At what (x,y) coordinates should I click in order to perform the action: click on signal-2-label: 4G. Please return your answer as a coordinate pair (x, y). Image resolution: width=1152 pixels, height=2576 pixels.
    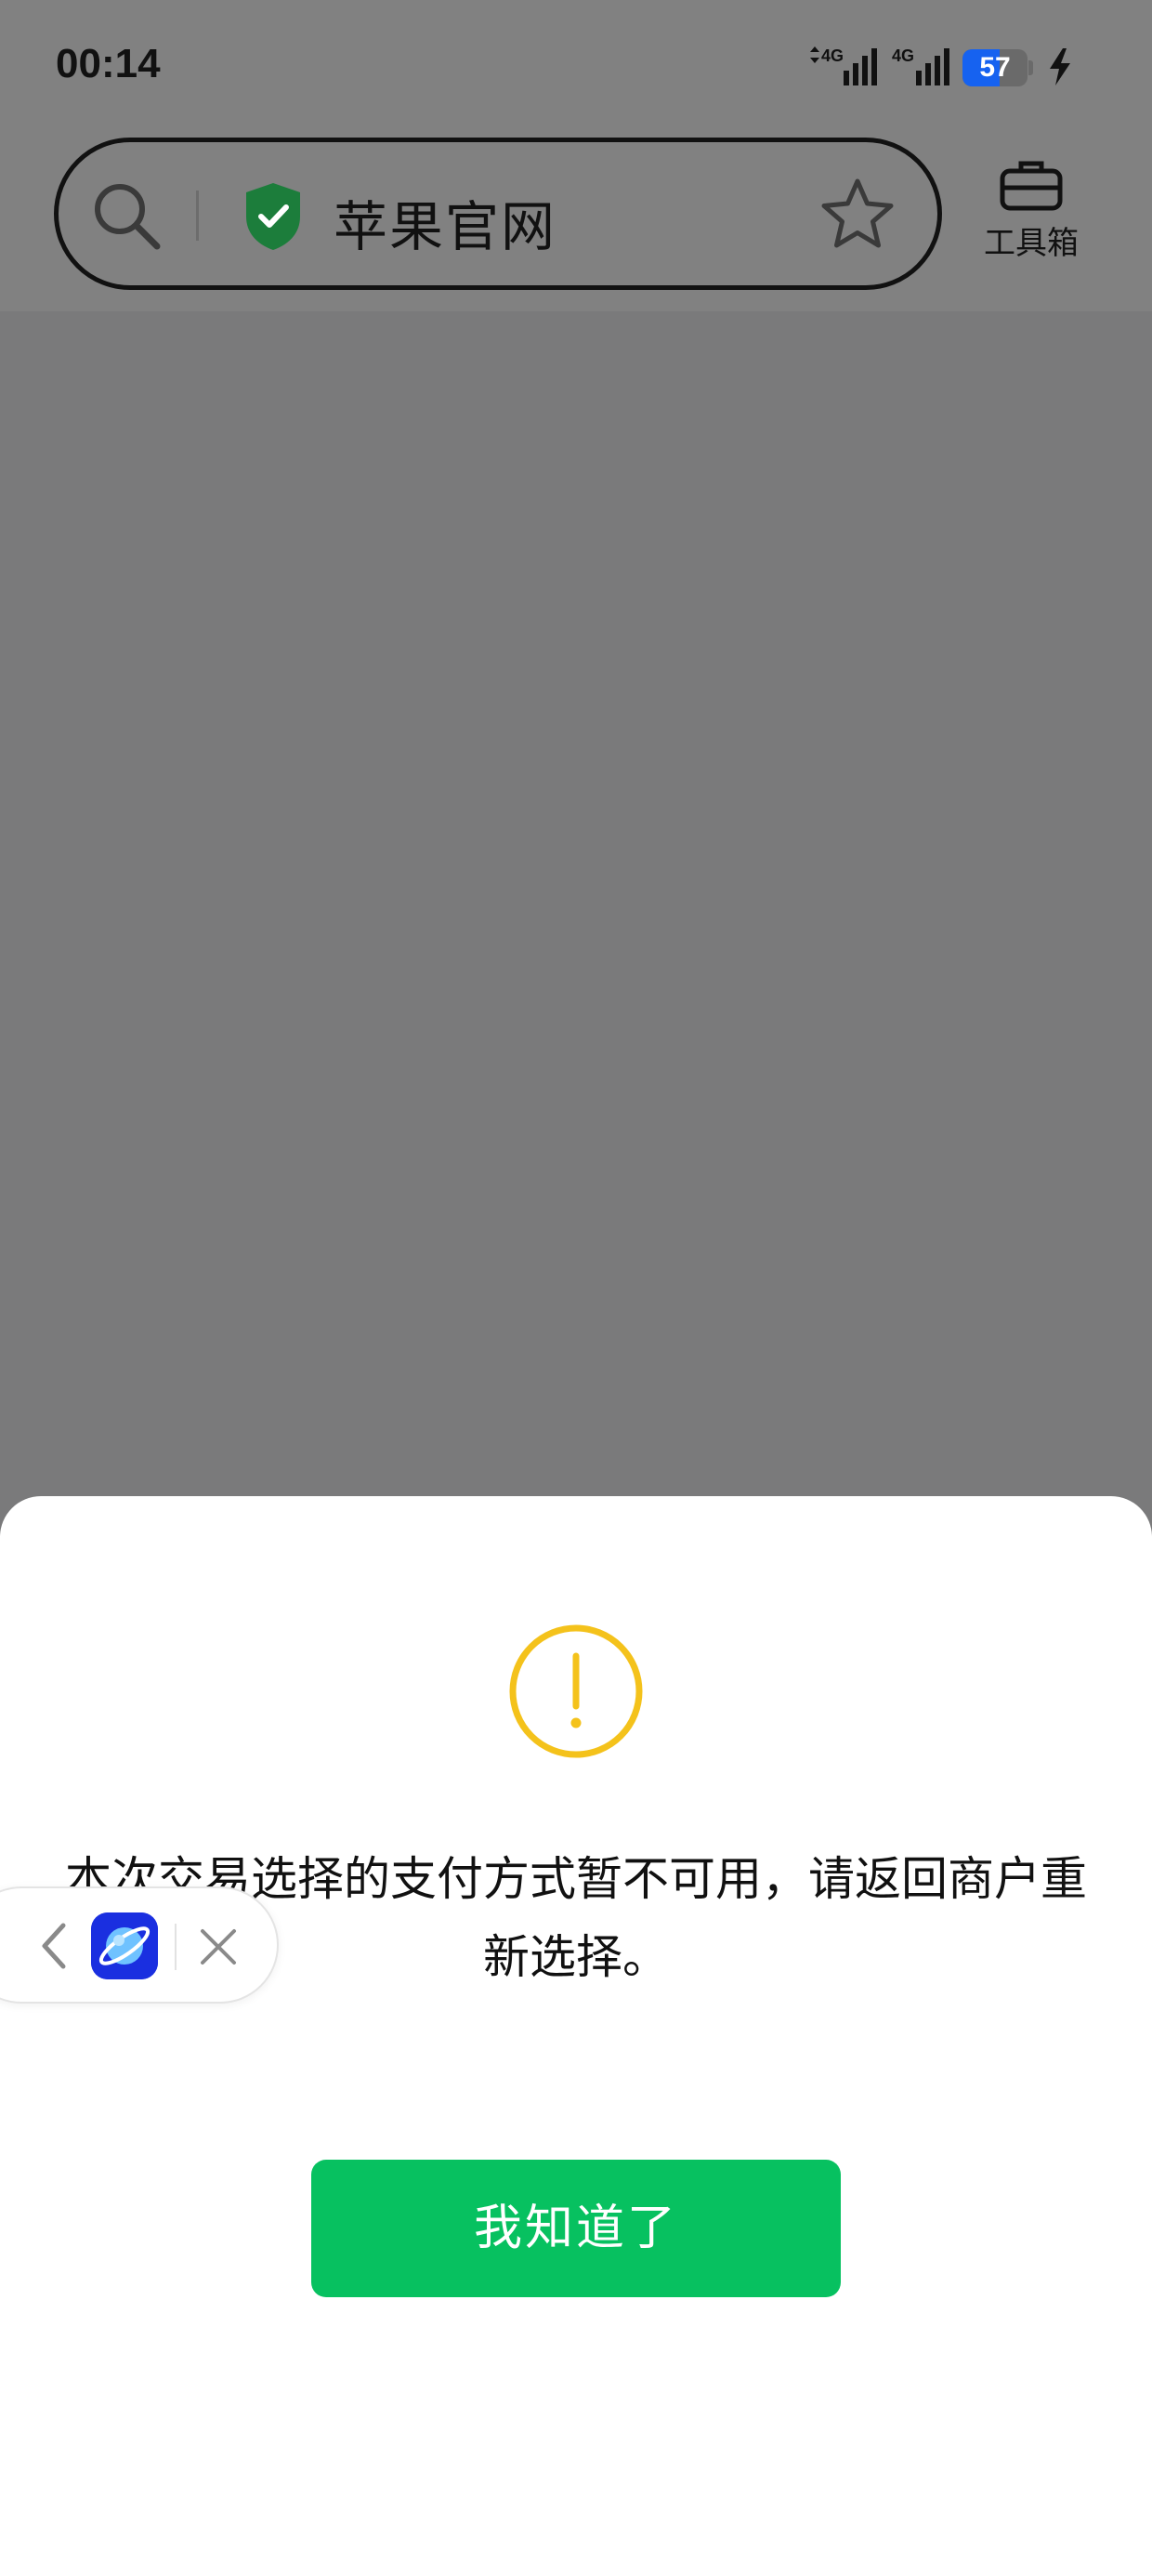
    Looking at the image, I should click on (903, 55).